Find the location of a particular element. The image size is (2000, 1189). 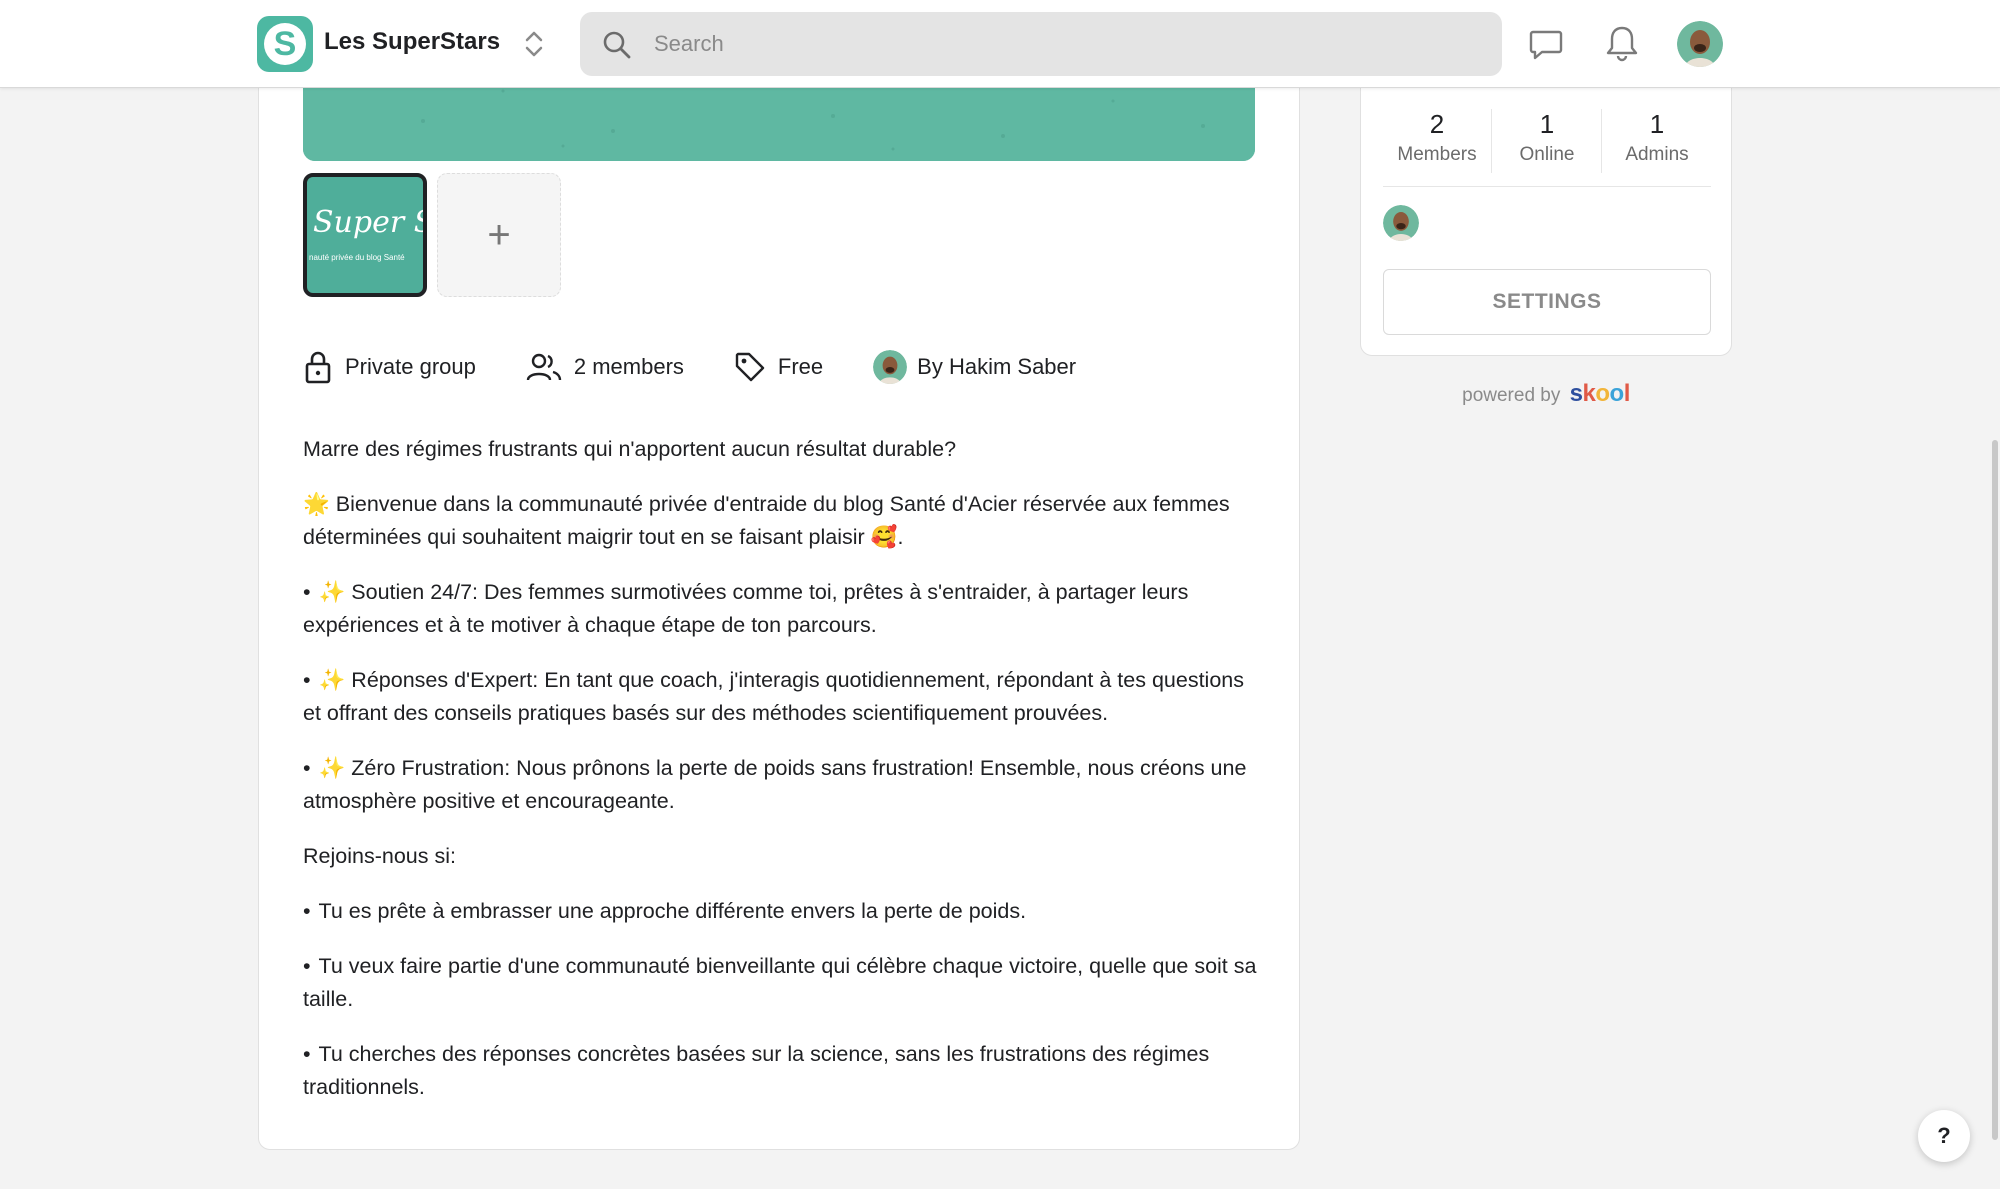

search-icon is located at coordinates (617, 45).